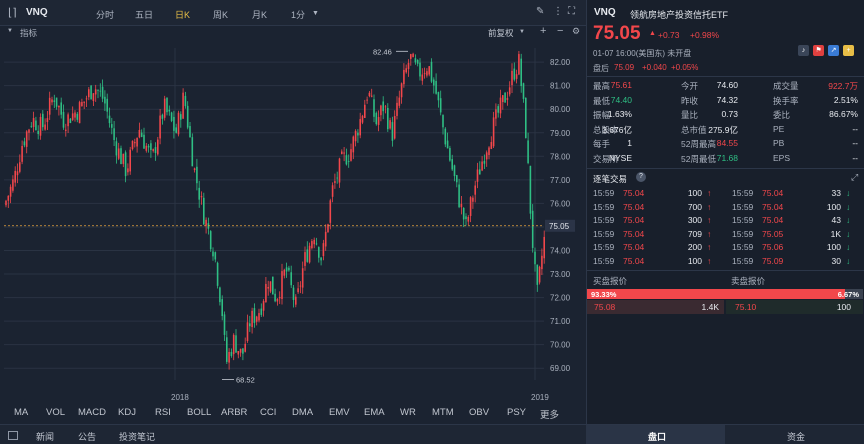 The height and width of the screenshot is (444, 864). What do you see at coordinates (408, 412) in the screenshot?
I see `indicator-11: WR` at bounding box center [408, 412].